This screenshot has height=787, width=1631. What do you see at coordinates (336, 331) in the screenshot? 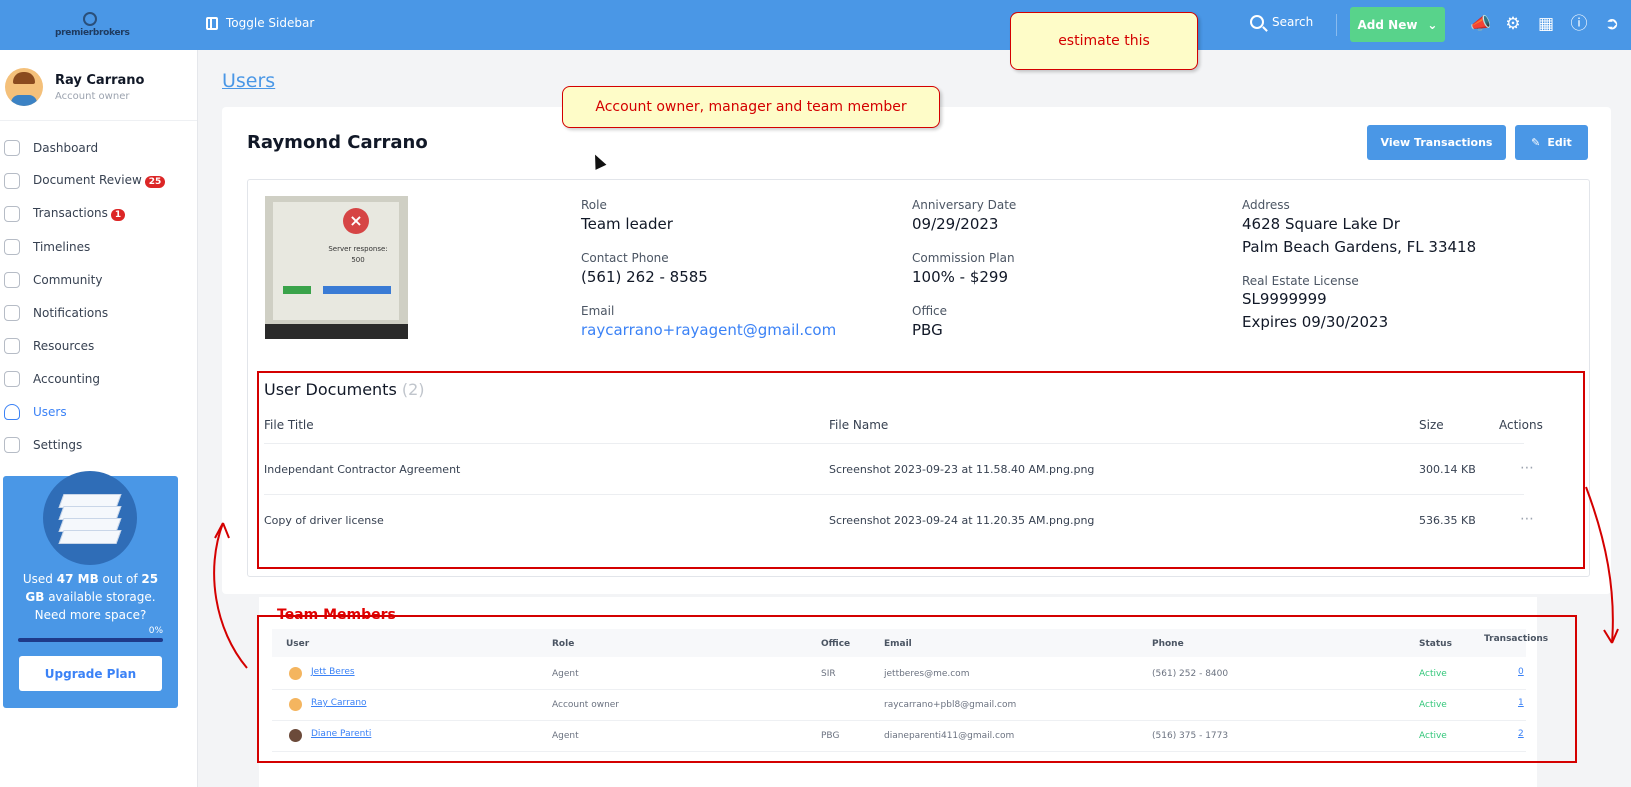
I see `photo-bottom-bar` at bounding box center [336, 331].